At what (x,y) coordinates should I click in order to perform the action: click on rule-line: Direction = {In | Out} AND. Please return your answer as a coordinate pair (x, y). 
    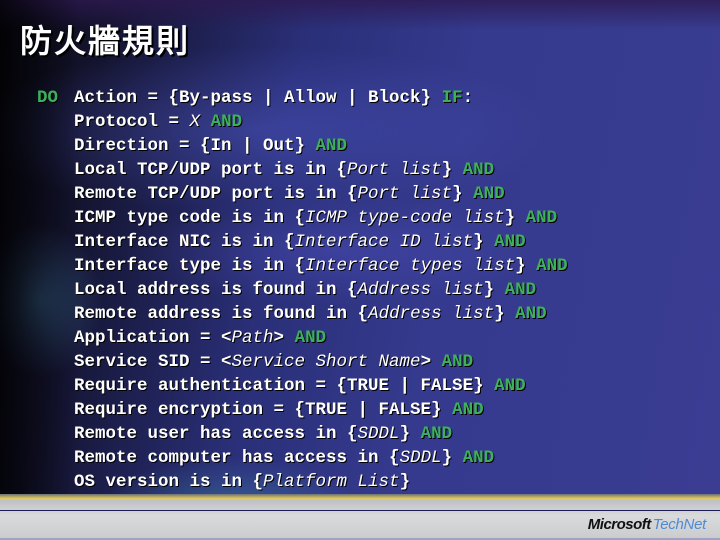
    Looking at the image, I should click on (302, 146).